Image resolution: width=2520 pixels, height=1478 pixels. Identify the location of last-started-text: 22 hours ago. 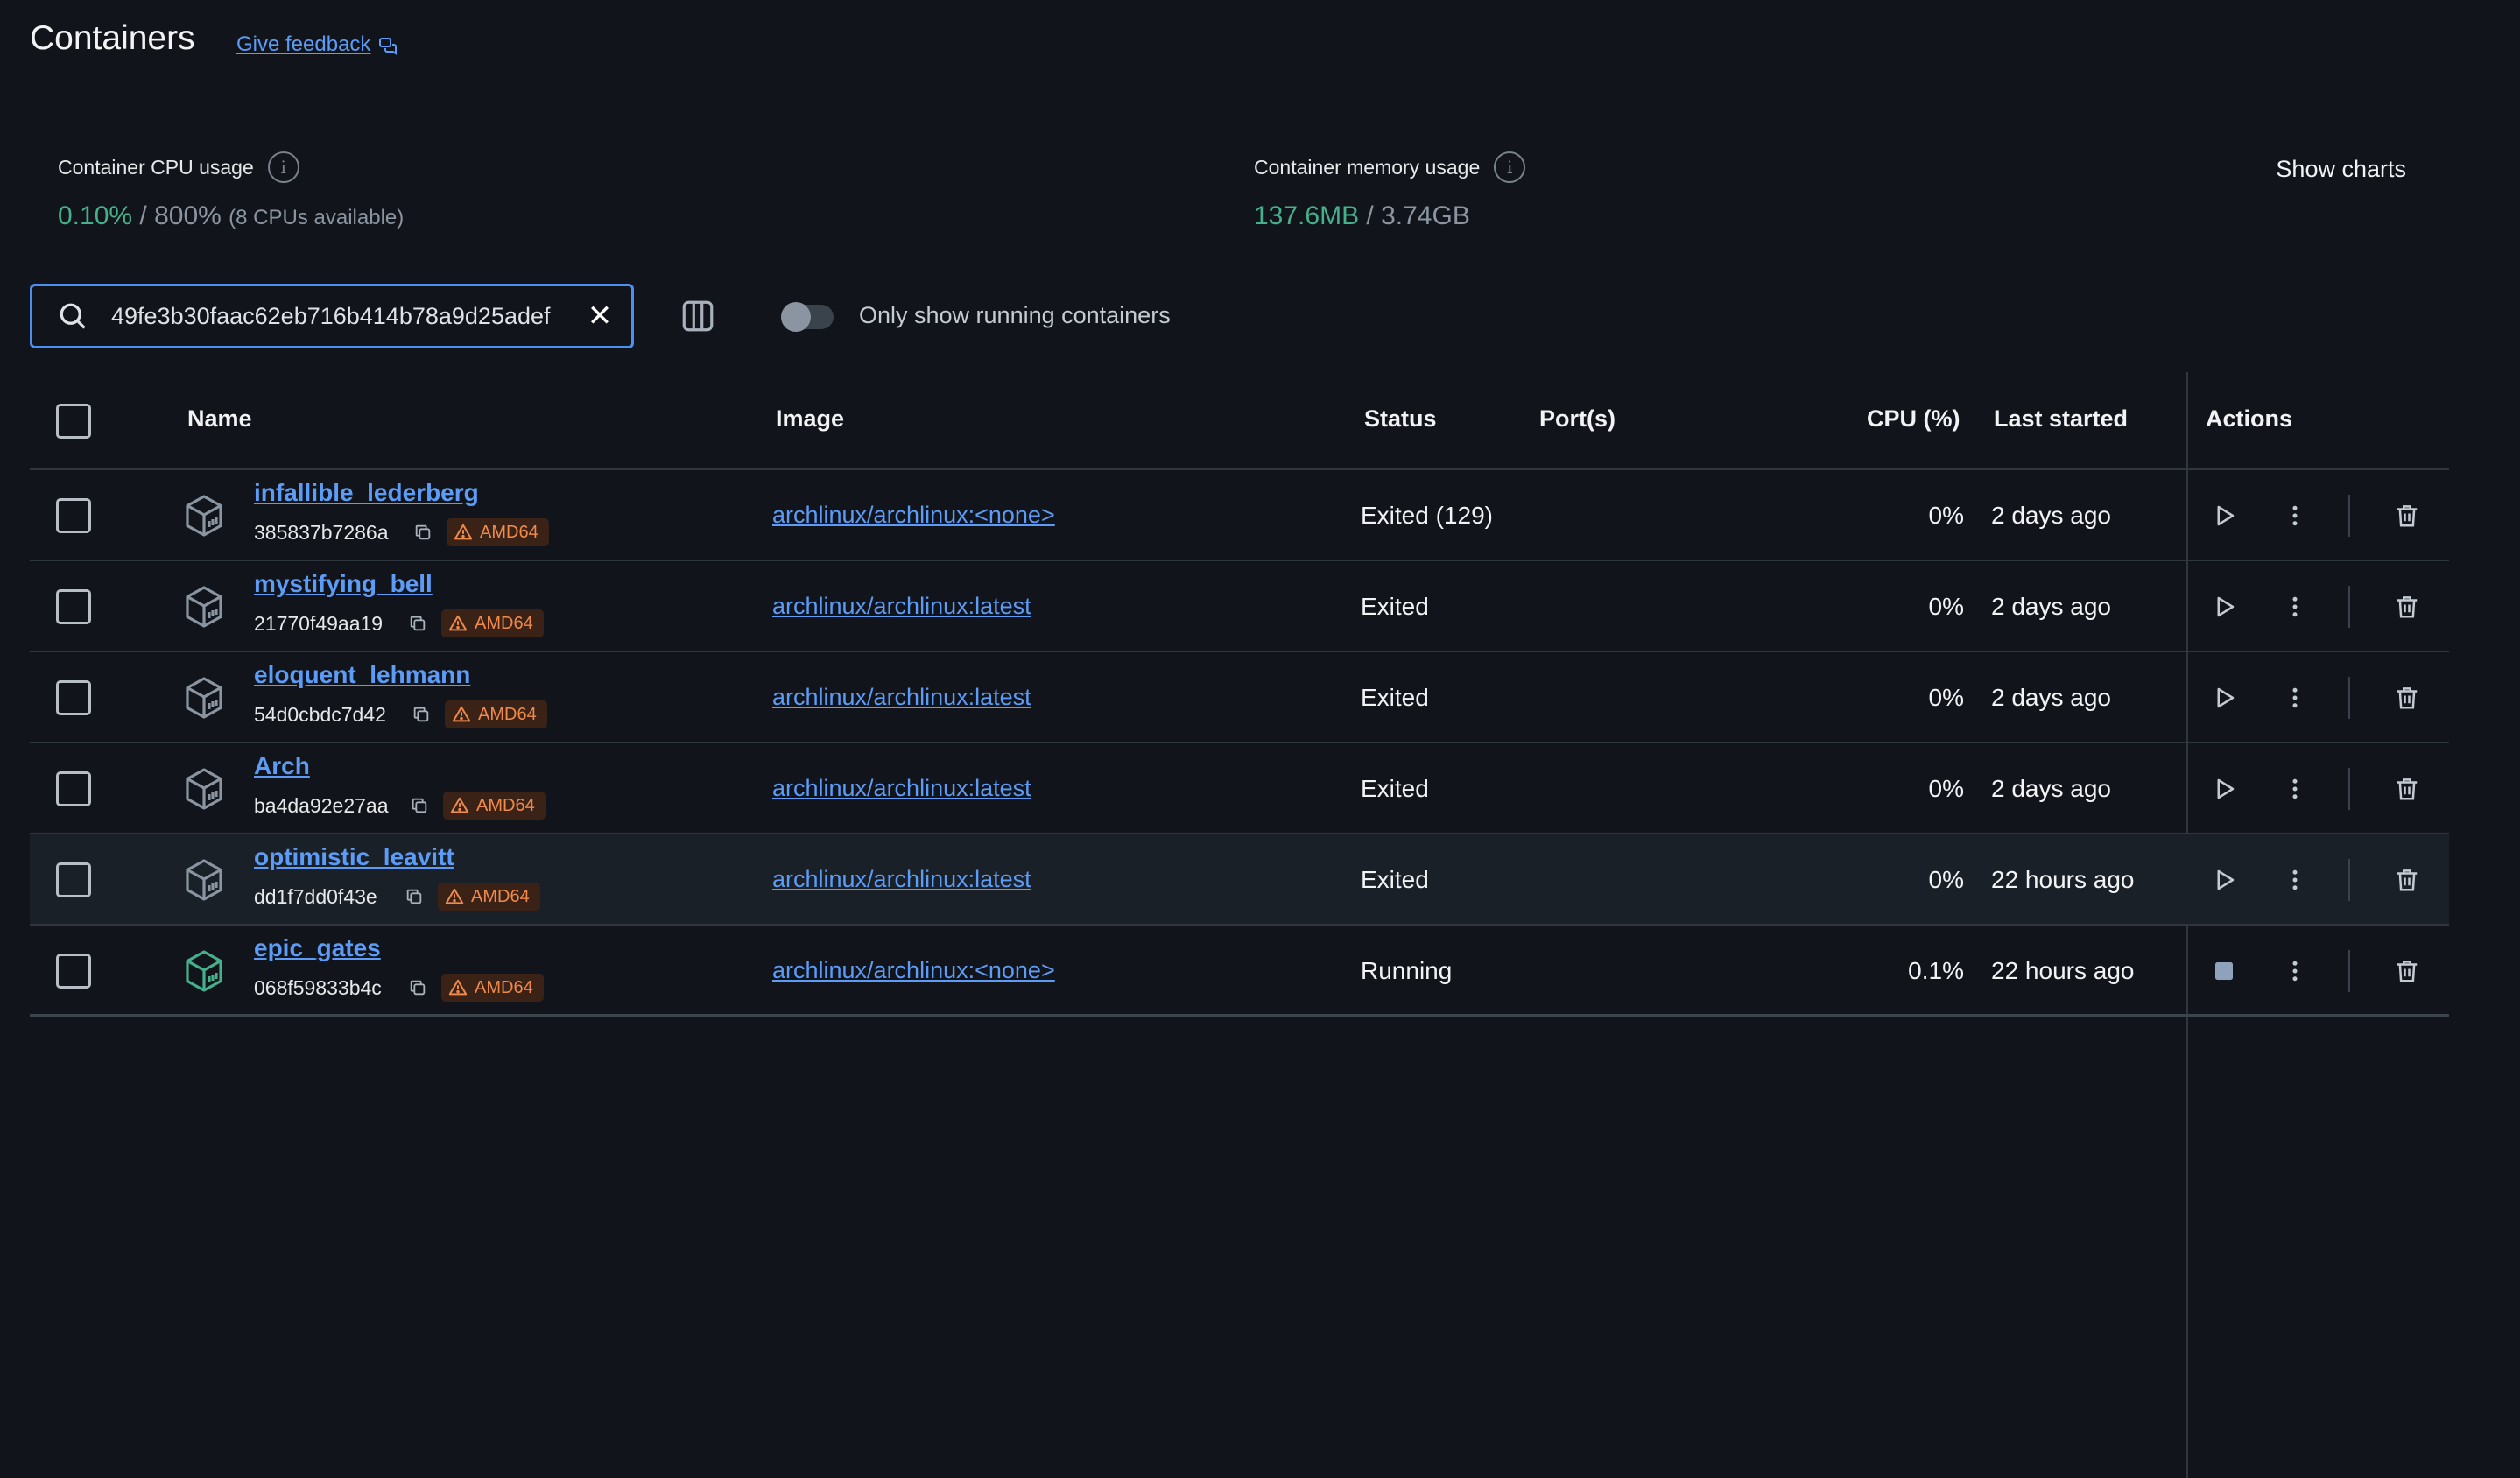
(2063, 879).